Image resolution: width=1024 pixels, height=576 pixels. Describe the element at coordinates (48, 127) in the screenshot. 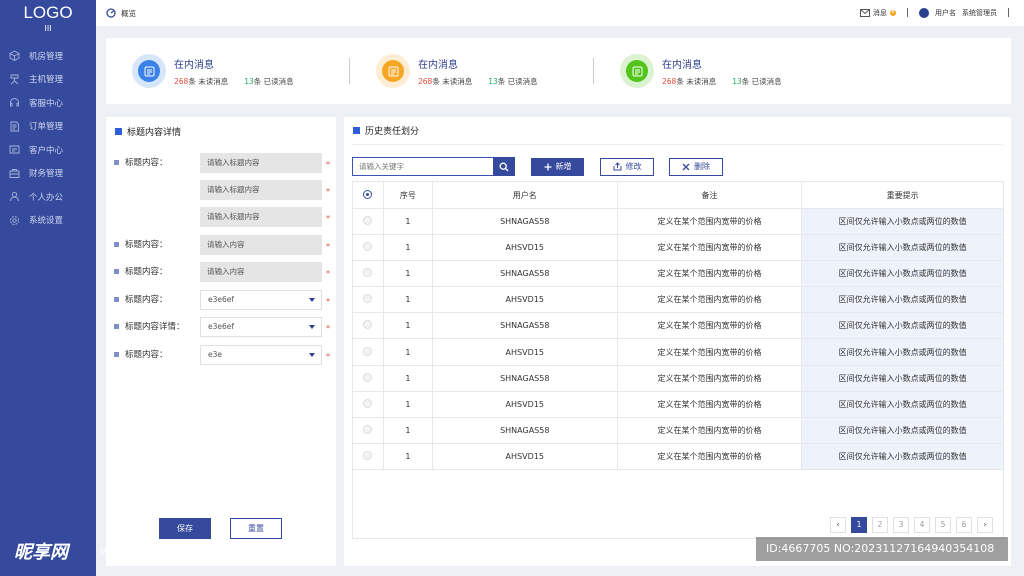

I see `sidebar-item-3: 订单管理` at that location.